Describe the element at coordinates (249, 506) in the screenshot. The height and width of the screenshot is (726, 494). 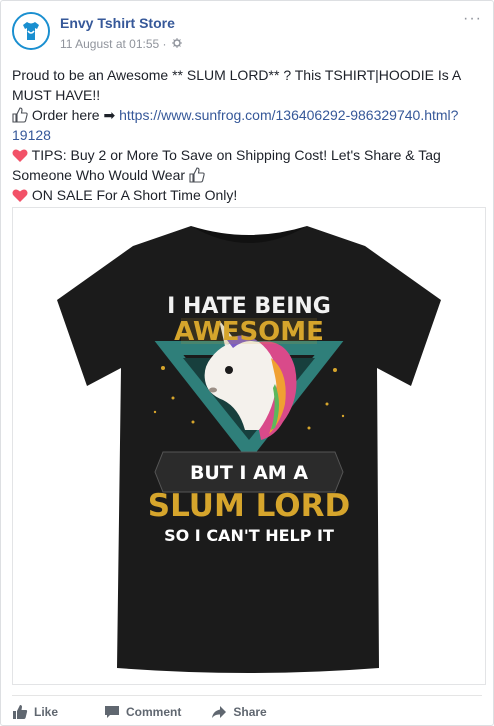
I see `shirt-text-line-4: SLUM LORD` at that location.